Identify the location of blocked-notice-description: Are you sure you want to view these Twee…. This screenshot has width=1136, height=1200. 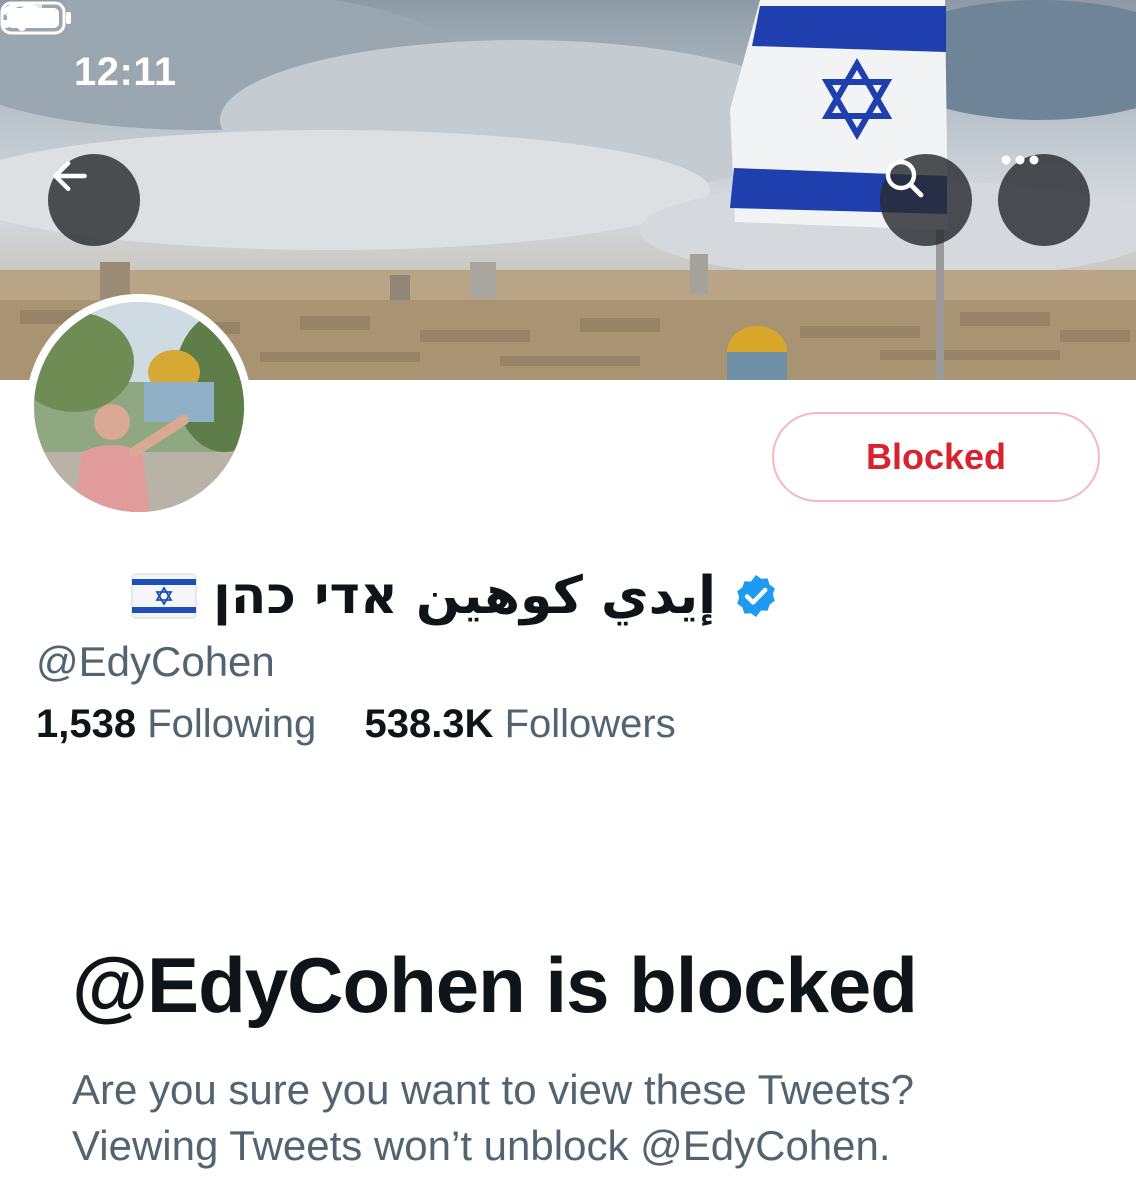
(592, 1118).